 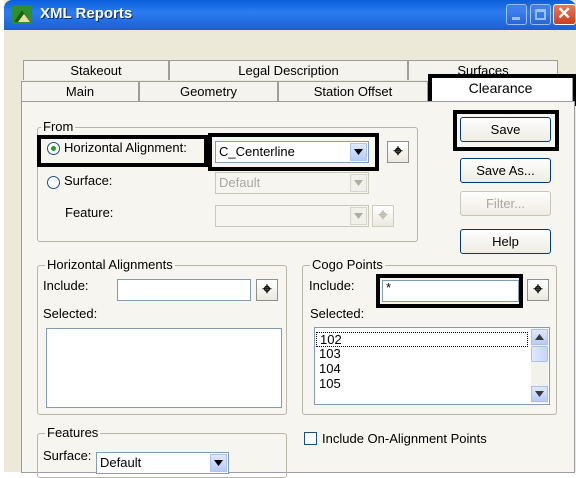 What do you see at coordinates (88, 180) in the screenshot?
I see `surface-label: Surface:` at bounding box center [88, 180].